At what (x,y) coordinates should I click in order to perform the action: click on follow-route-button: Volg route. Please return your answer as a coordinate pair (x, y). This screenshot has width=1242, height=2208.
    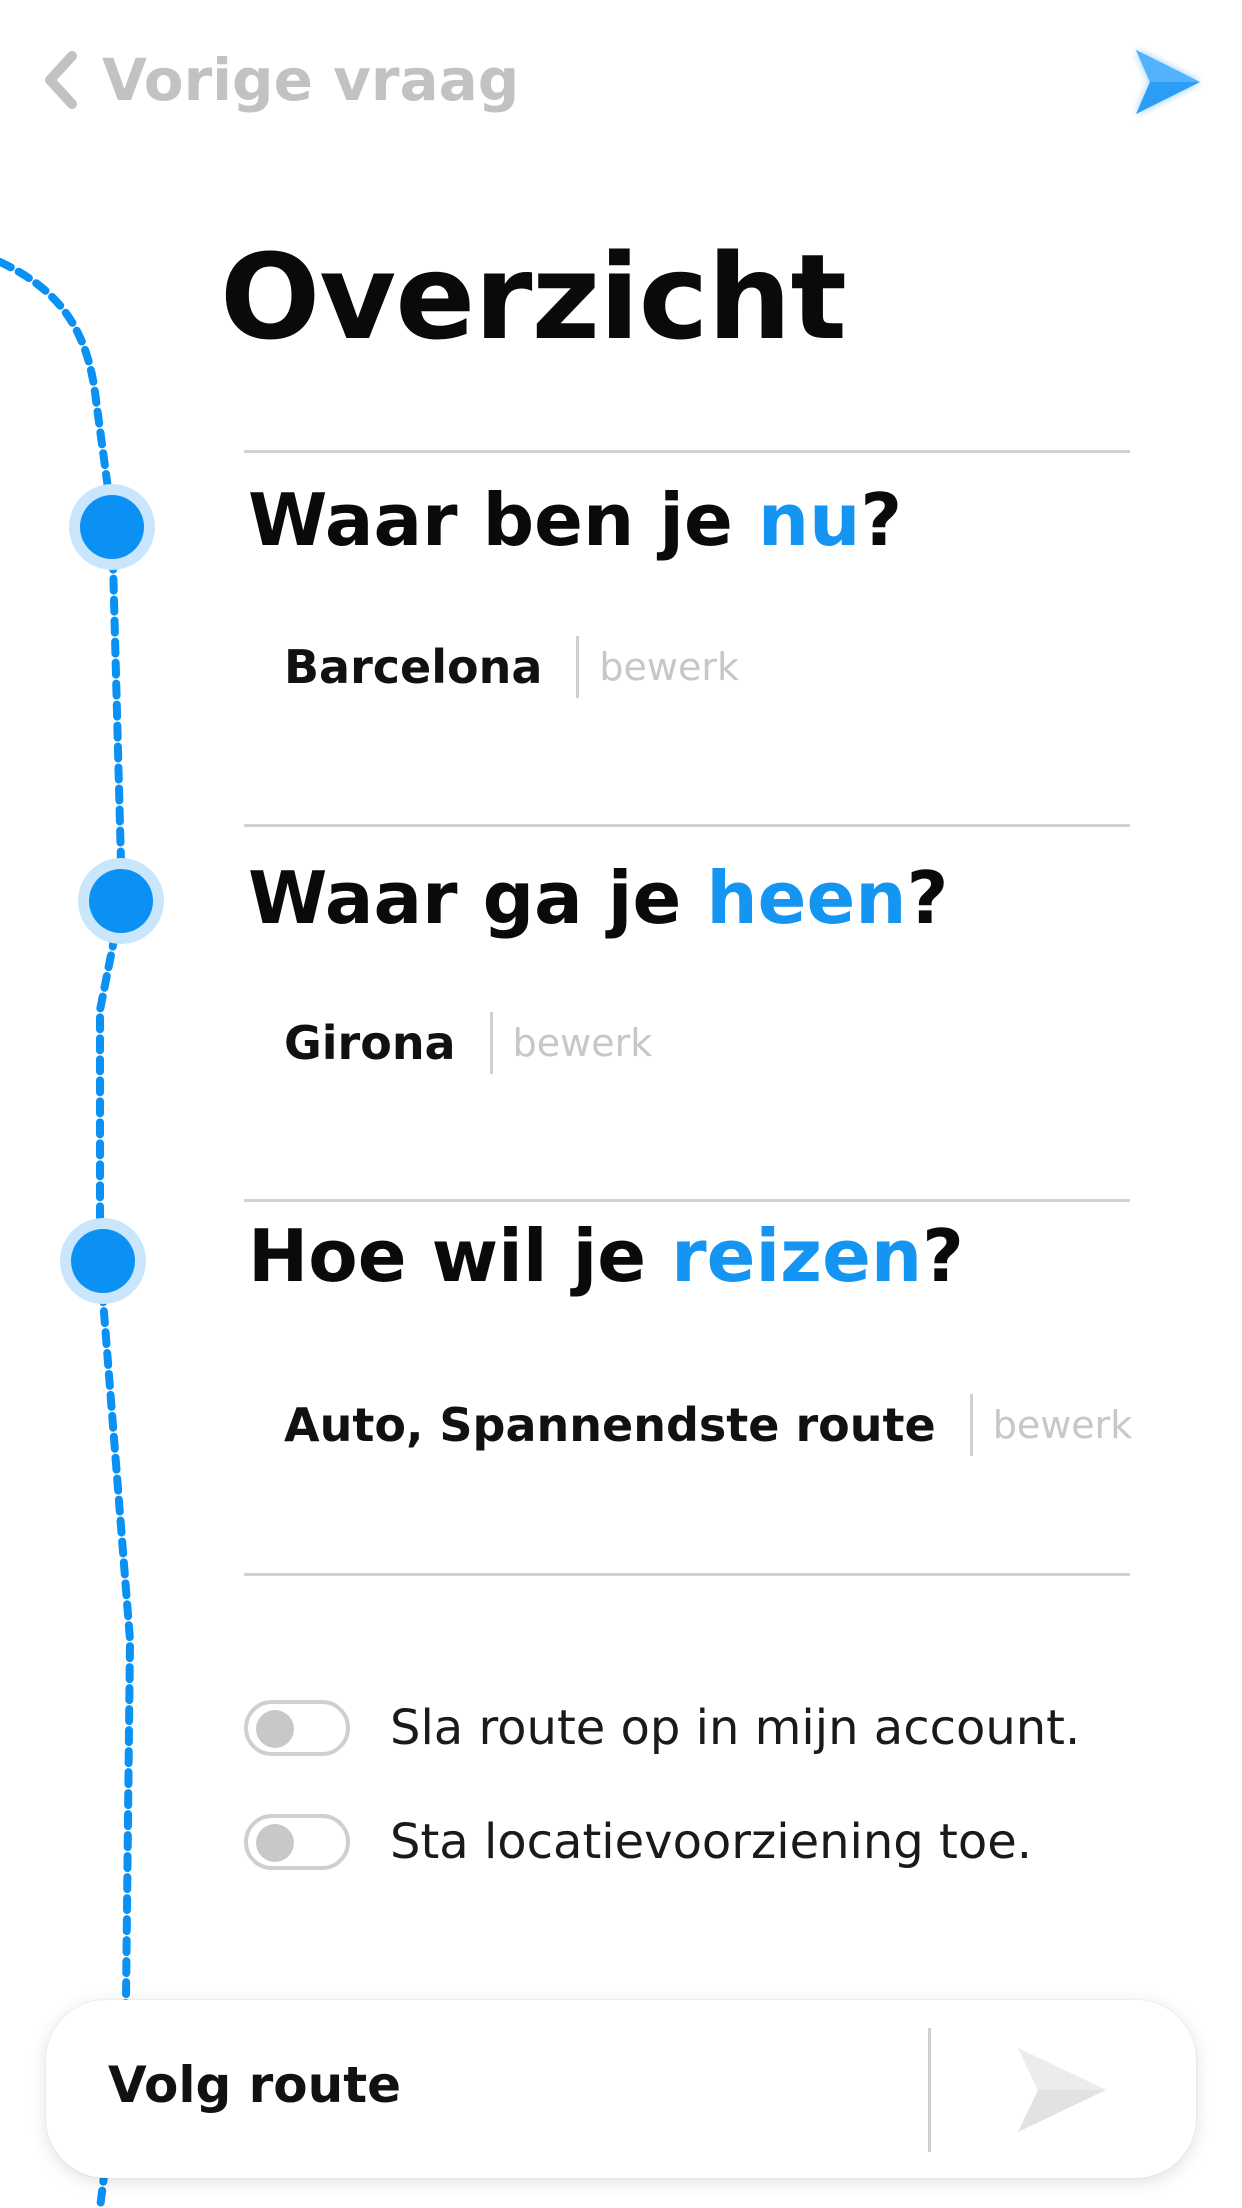
    Looking at the image, I should click on (254, 2085).